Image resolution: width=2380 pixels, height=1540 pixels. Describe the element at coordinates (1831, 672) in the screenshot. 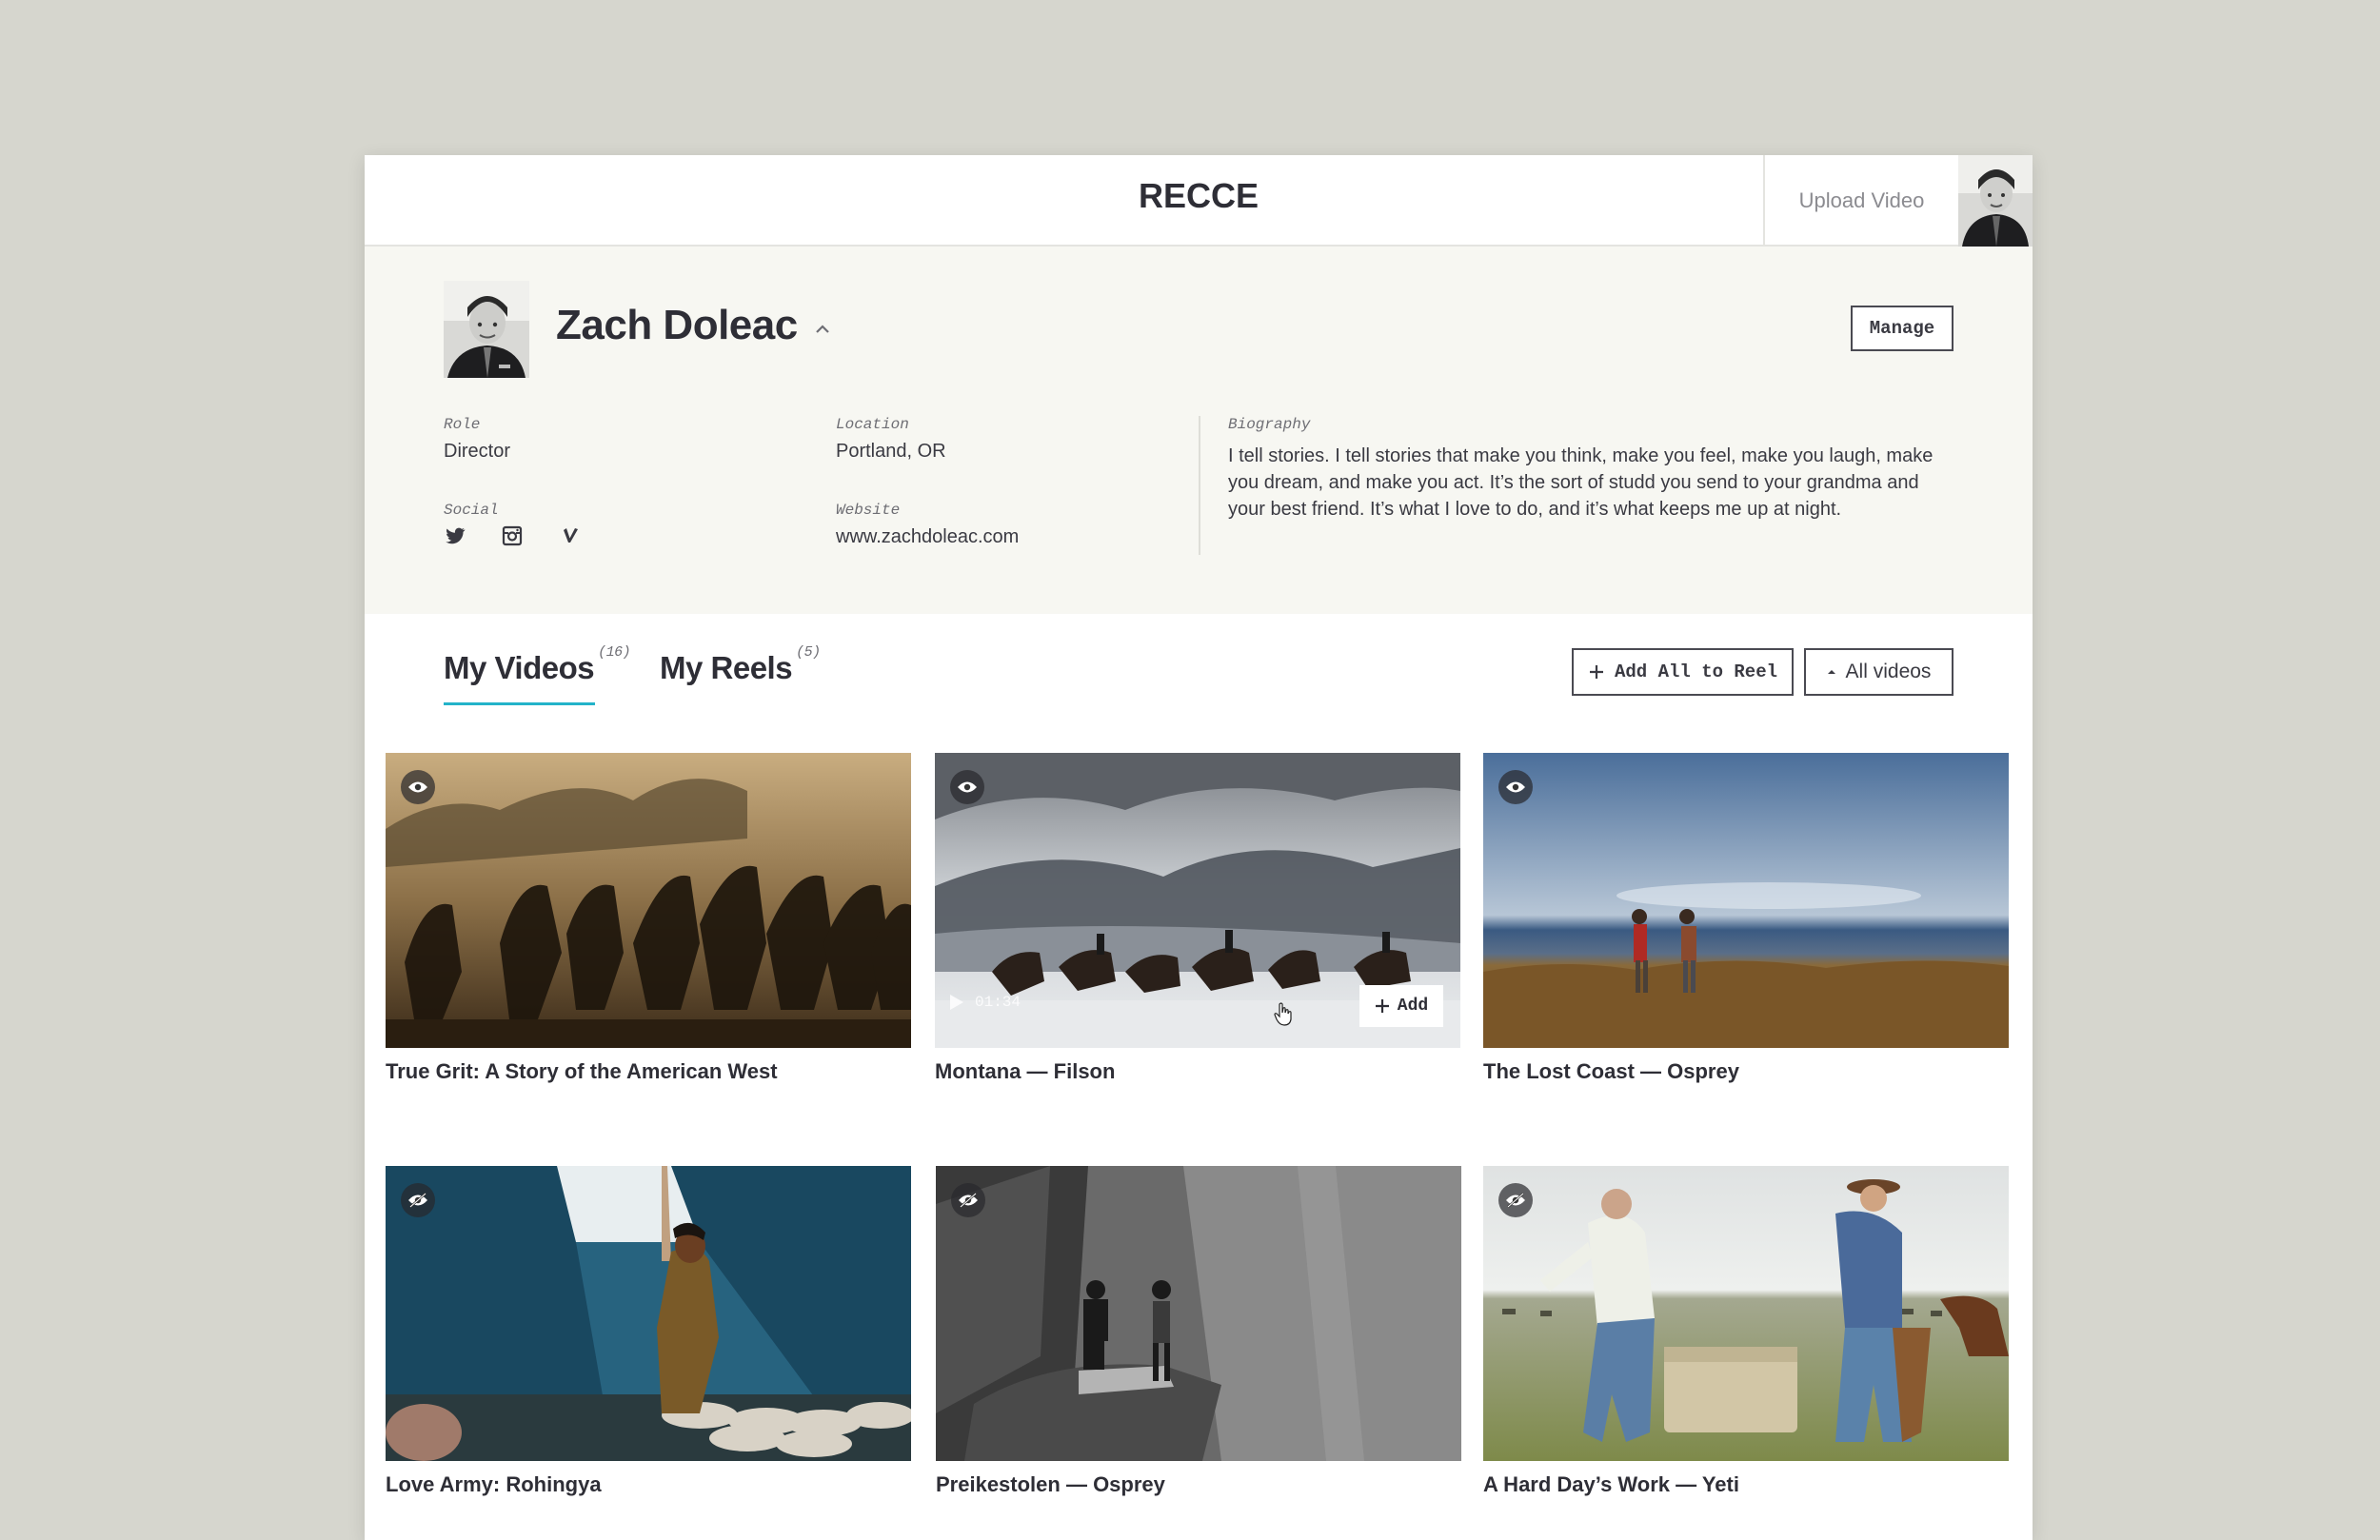

I see `caret-up-icon` at that location.